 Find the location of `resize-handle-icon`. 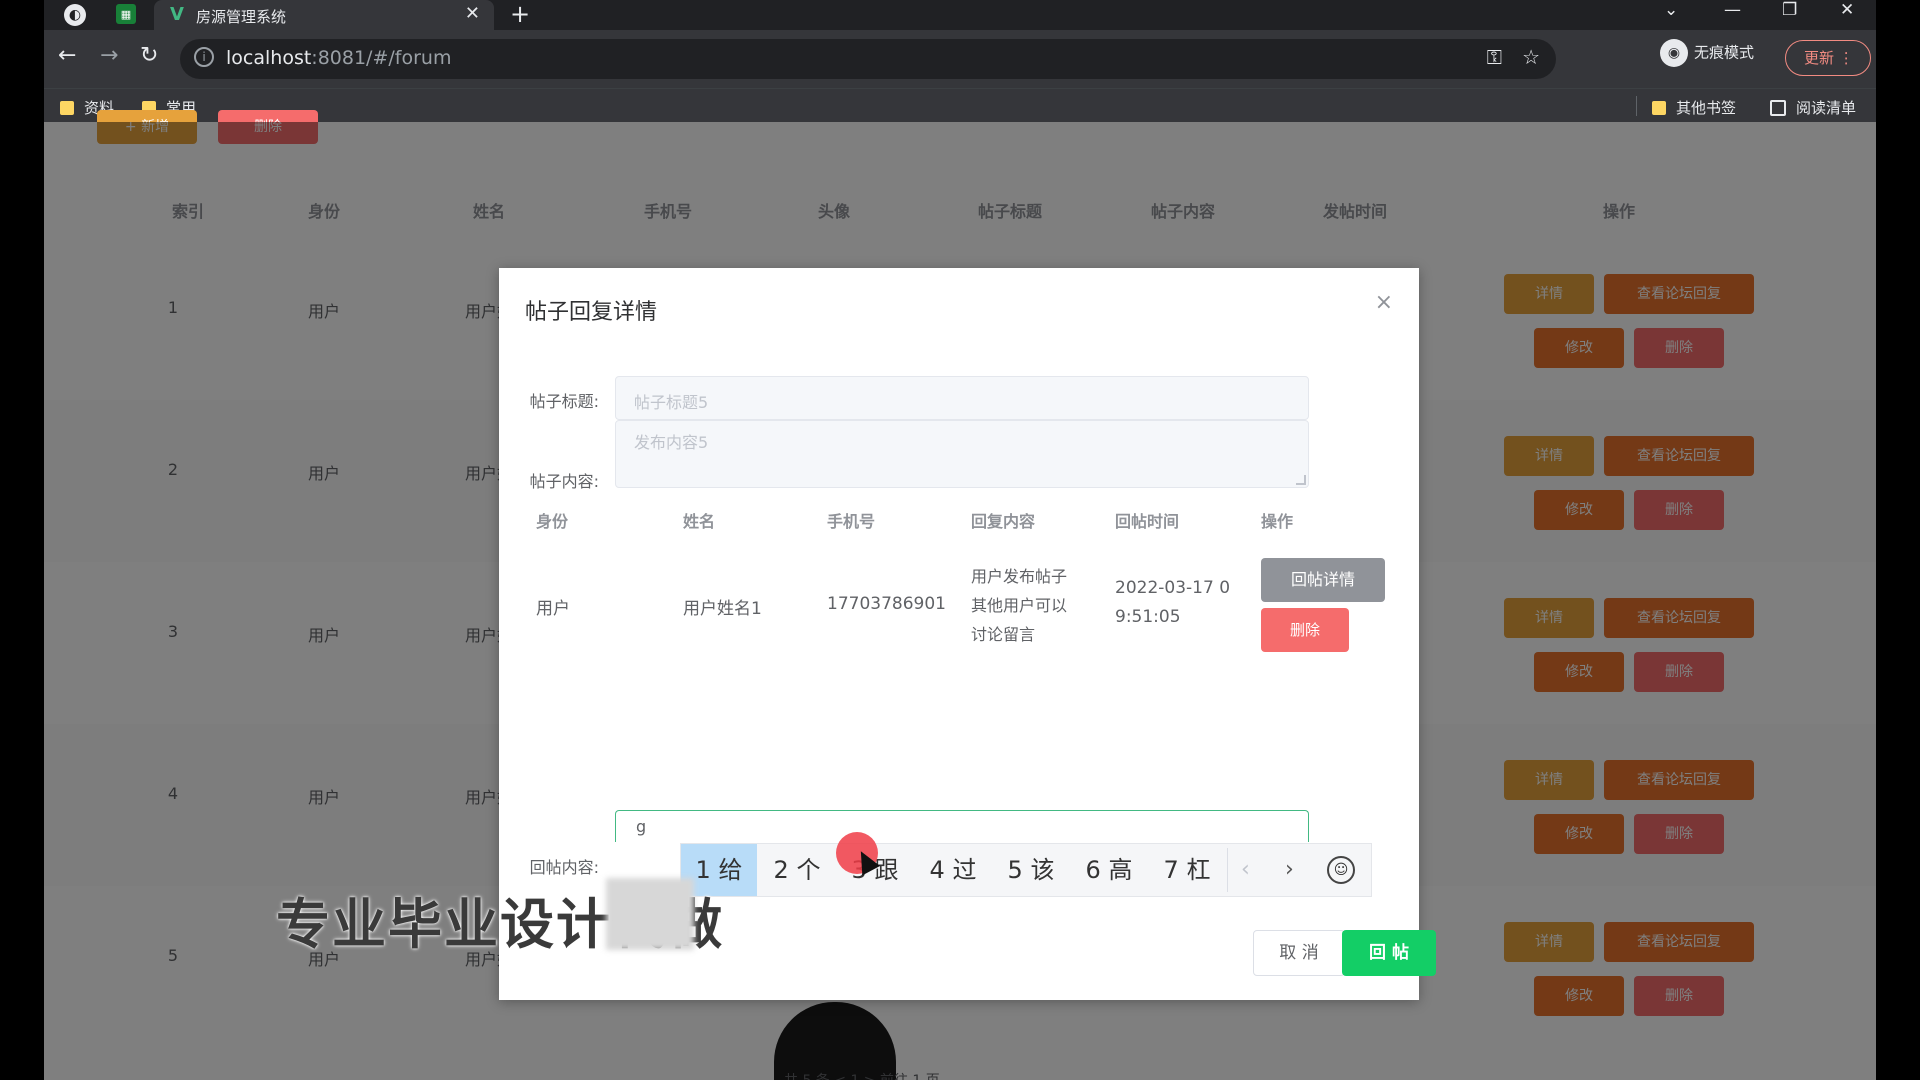

resize-handle-icon is located at coordinates (1301, 480).